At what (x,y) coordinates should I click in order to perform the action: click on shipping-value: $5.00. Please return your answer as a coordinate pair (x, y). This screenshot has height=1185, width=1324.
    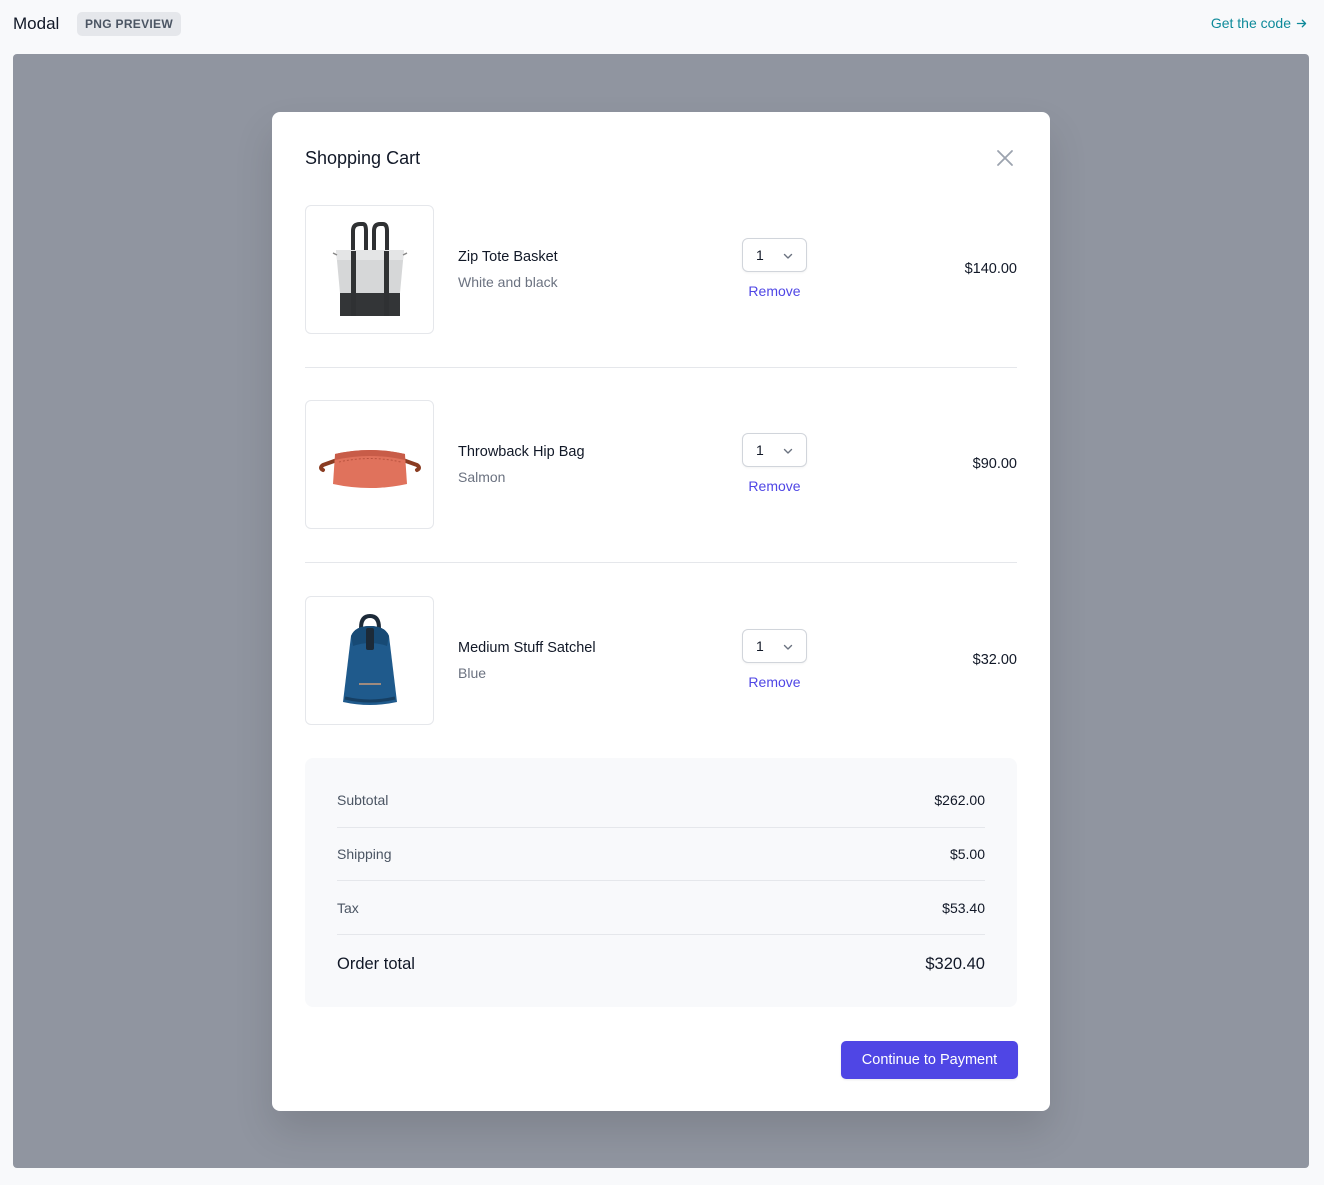
    Looking at the image, I should click on (967, 854).